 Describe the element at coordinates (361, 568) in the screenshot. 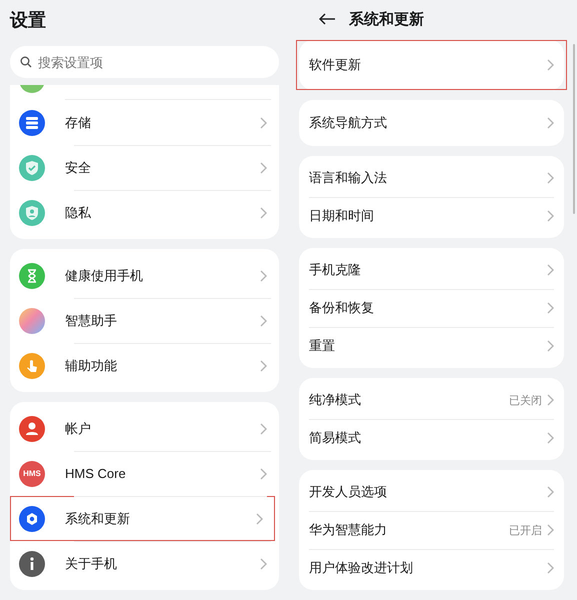

I see `item-label: 用户体验改进计划` at that location.